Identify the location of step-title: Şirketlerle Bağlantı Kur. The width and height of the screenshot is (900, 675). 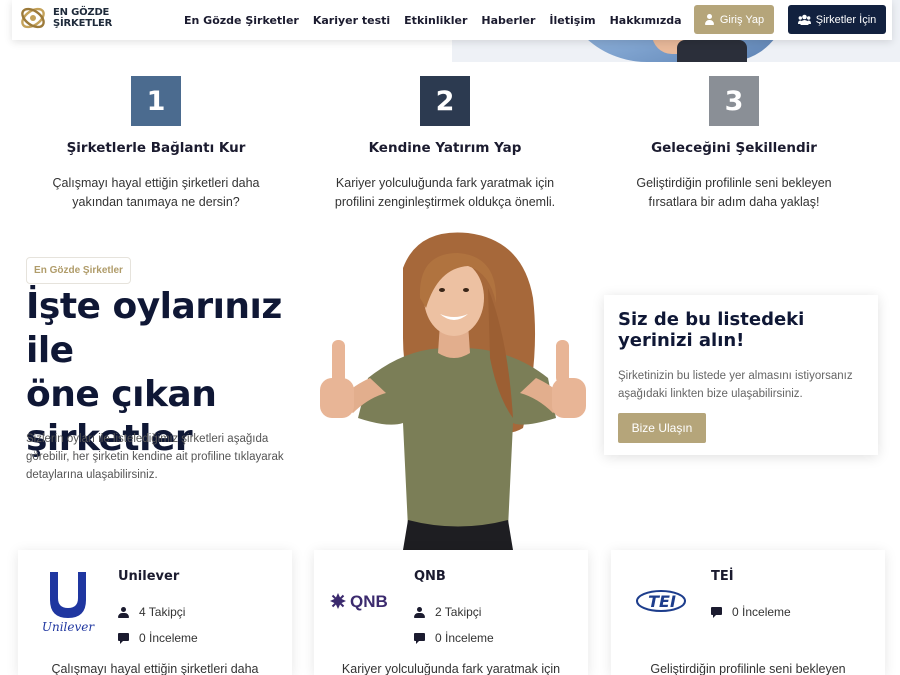
(156, 148).